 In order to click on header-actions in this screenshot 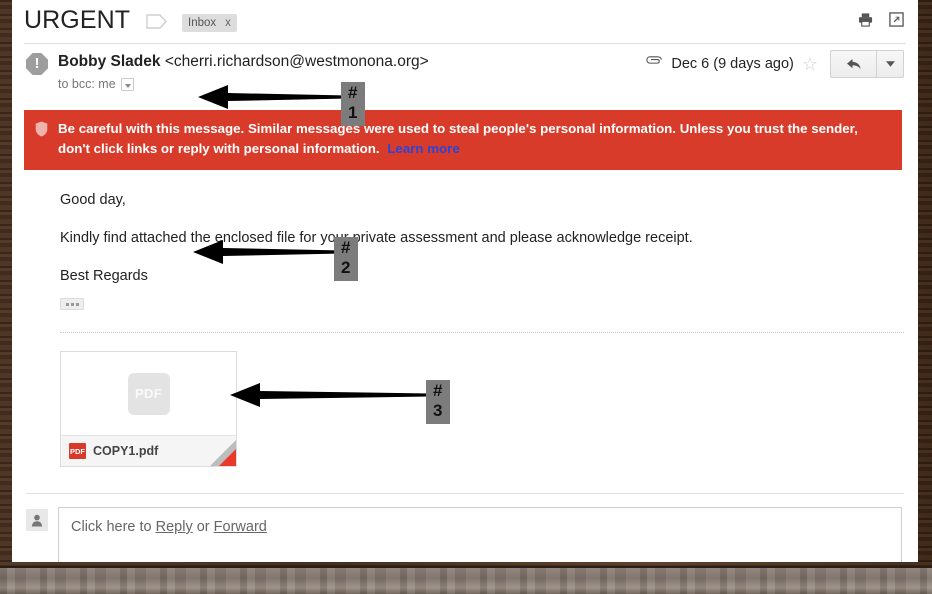, I will do `click(881, 22)`.